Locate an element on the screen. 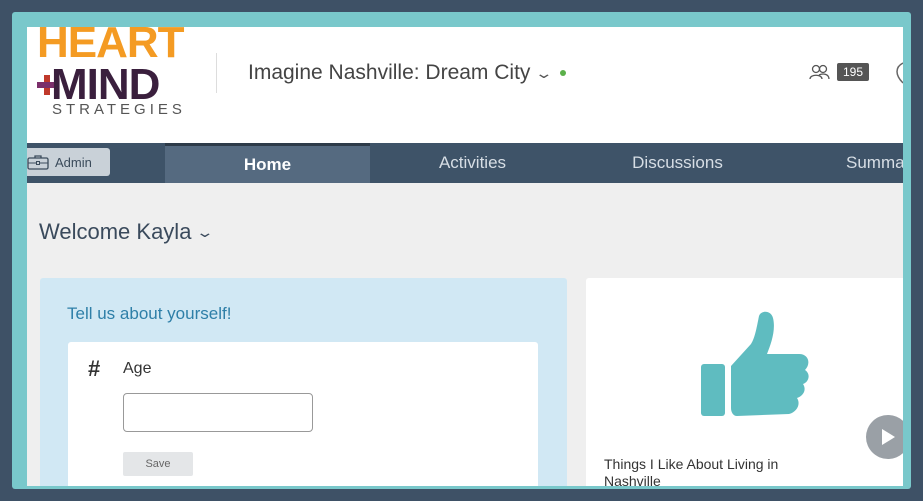 The image size is (923, 501). user-menu-icon is located at coordinates (898, 73).